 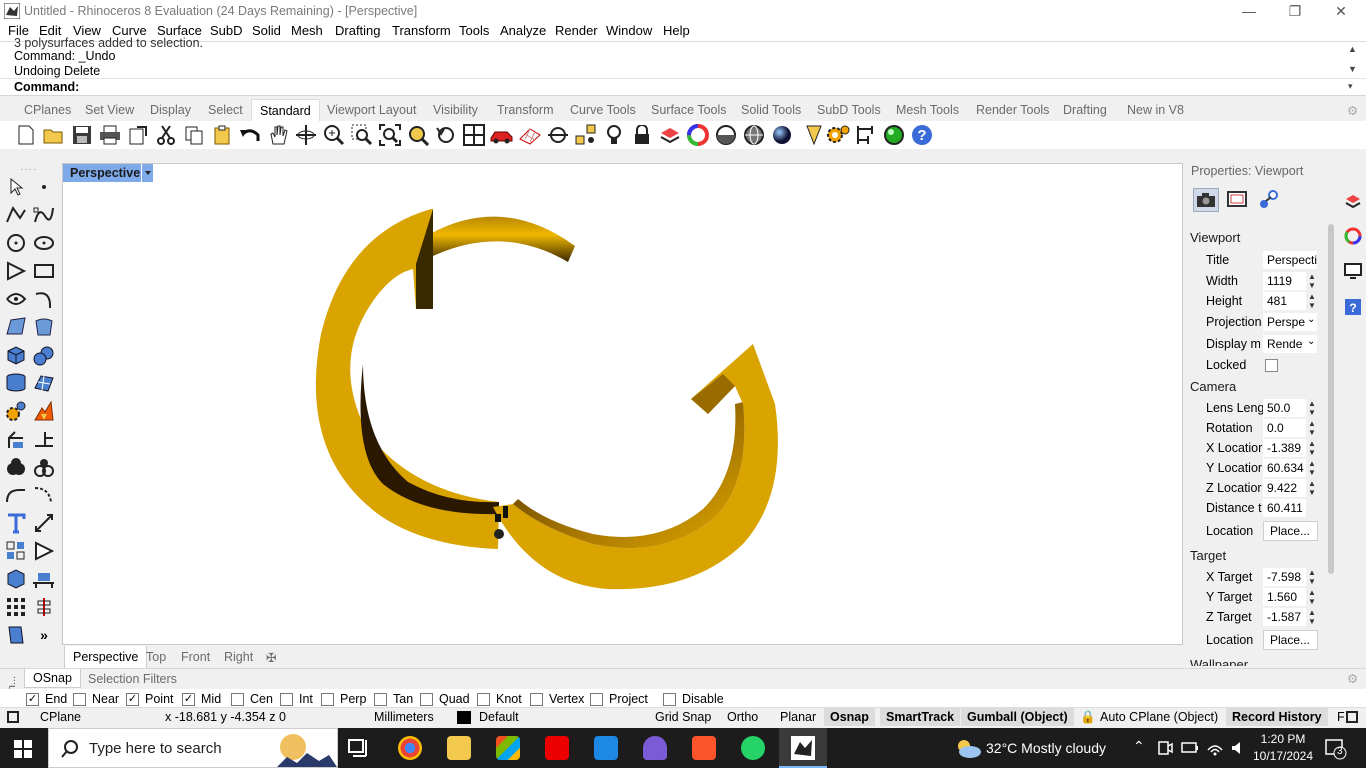 What do you see at coordinates (1290, 260) in the screenshot?
I see `title-field: Perspecti` at bounding box center [1290, 260].